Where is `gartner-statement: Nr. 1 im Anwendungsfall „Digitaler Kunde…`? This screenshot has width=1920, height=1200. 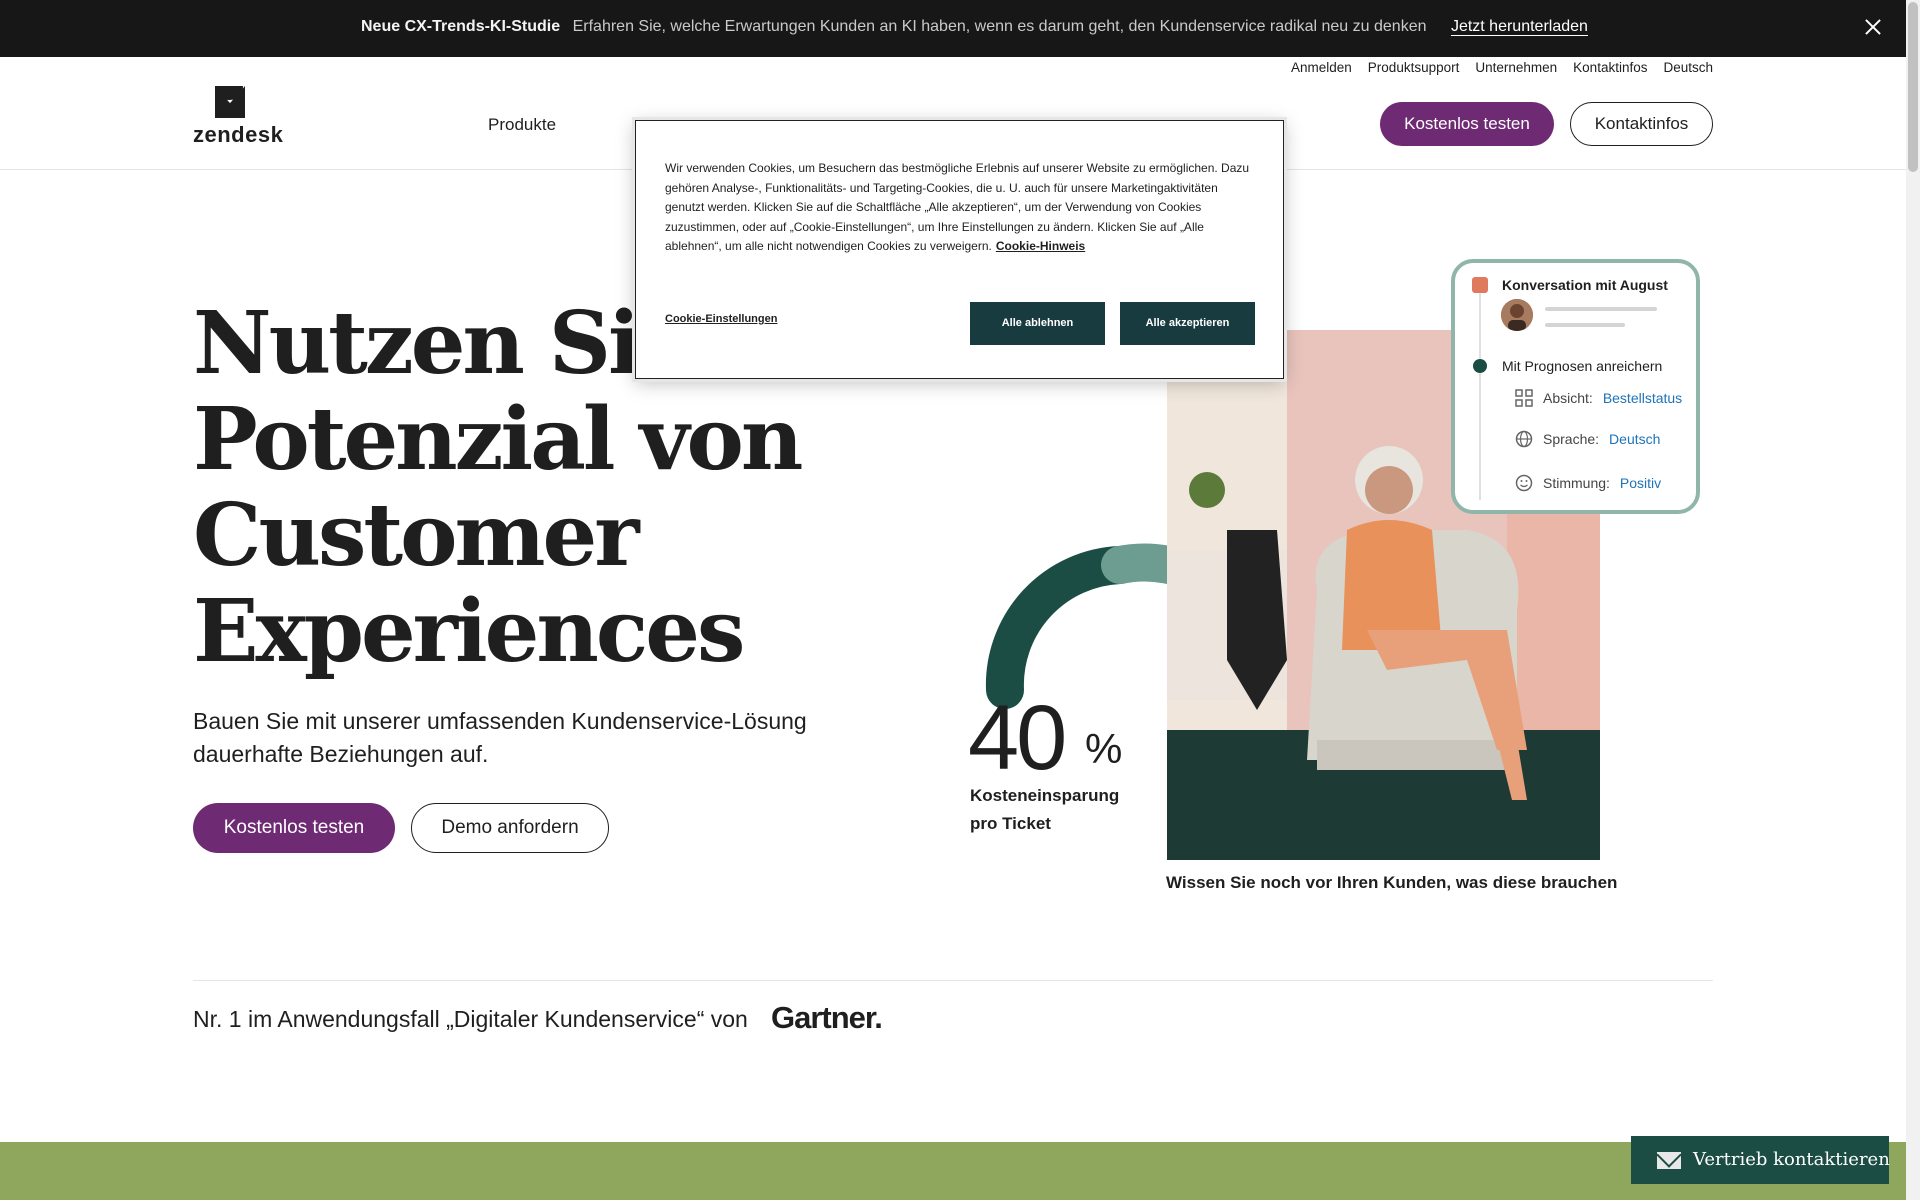 gartner-statement: Nr. 1 im Anwendungsfall „Digitaler Kunde… is located at coordinates (470, 1019).